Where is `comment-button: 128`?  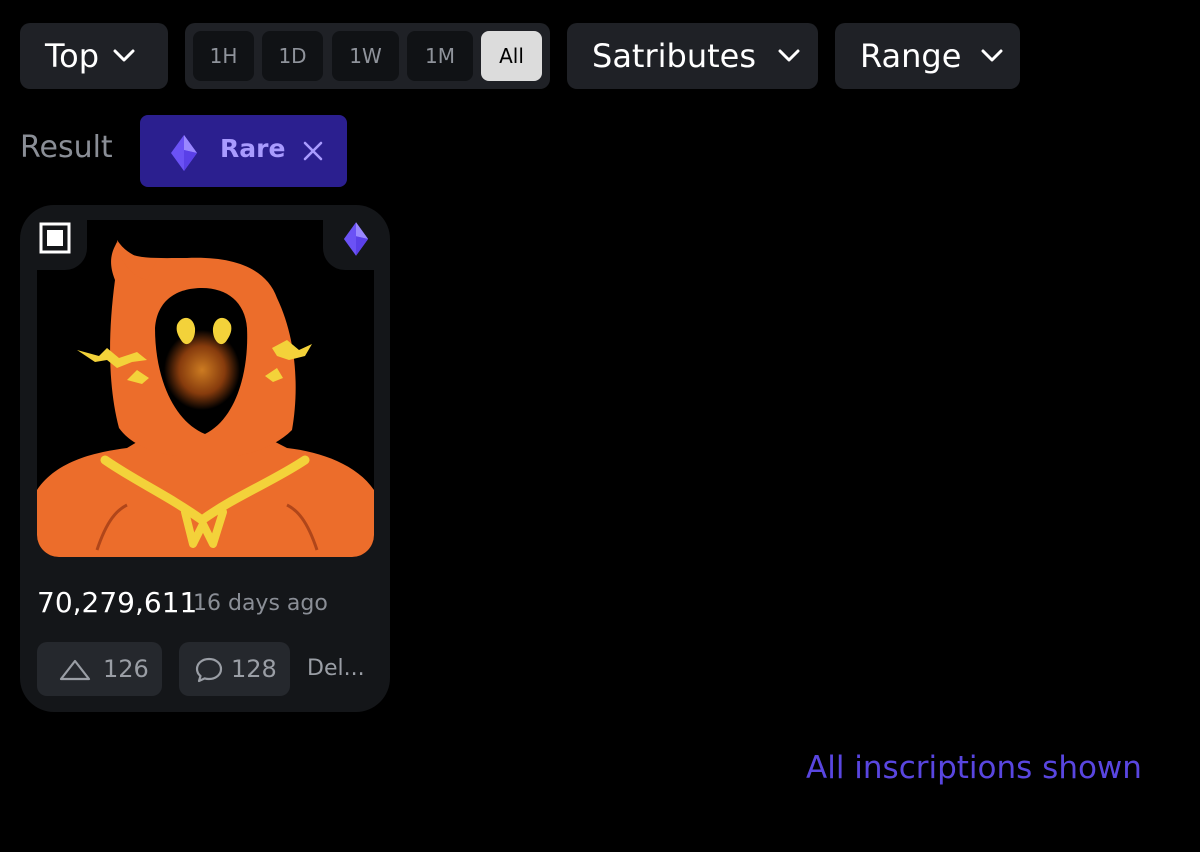
comment-button: 128 is located at coordinates (234, 669).